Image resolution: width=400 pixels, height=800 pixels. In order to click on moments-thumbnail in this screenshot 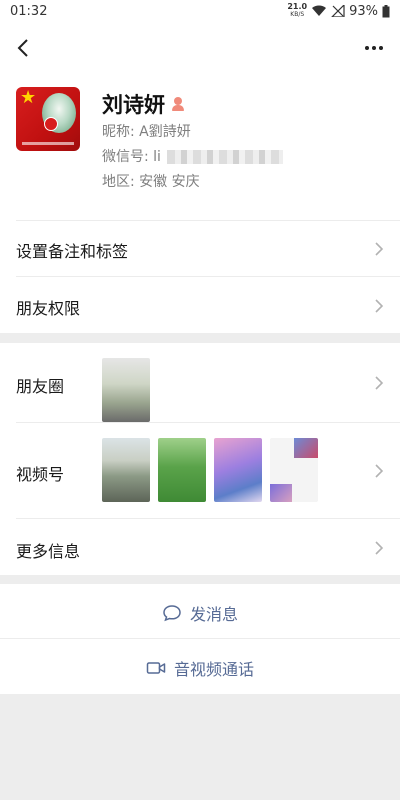, I will do `click(126, 390)`.